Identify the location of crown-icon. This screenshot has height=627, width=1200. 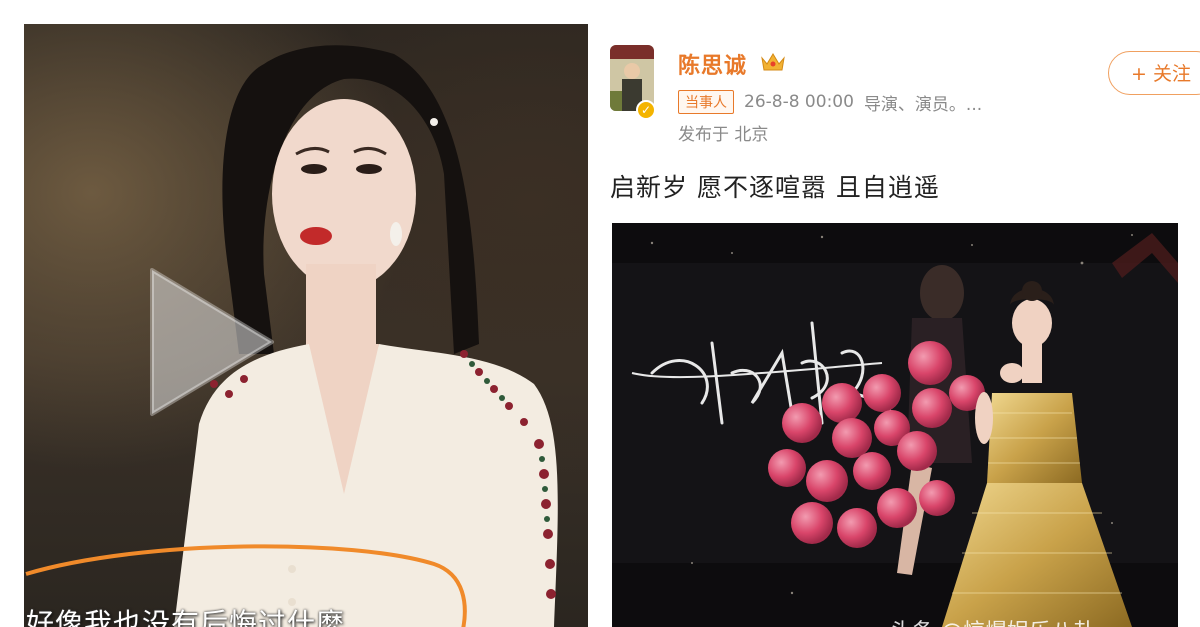
(773, 62).